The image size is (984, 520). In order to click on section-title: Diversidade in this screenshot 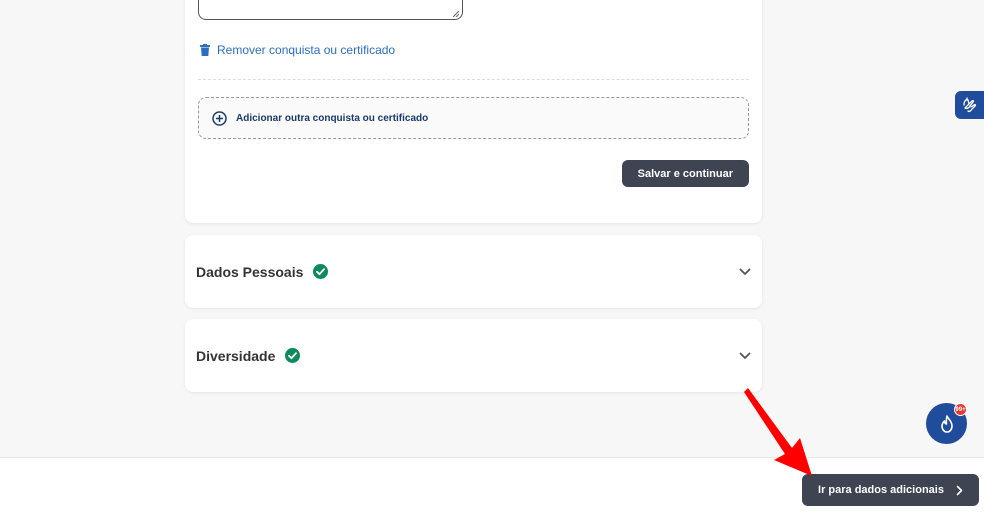, I will do `click(236, 355)`.